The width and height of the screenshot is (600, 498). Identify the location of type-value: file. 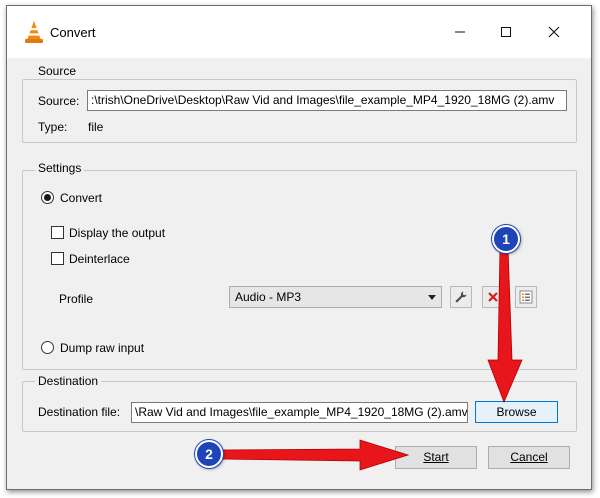
(96, 127).